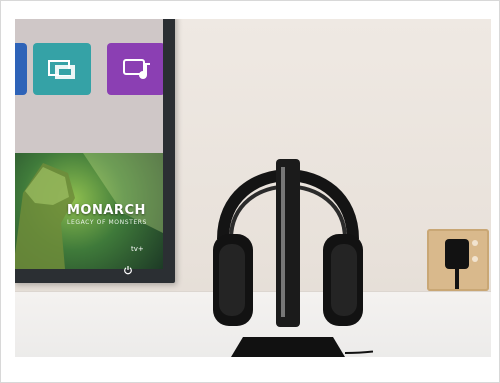 The height and width of the screenshot is (383, 500). Describe the element at coordinates (128, 270) in the screenshot. I see `power-icon` at that location.